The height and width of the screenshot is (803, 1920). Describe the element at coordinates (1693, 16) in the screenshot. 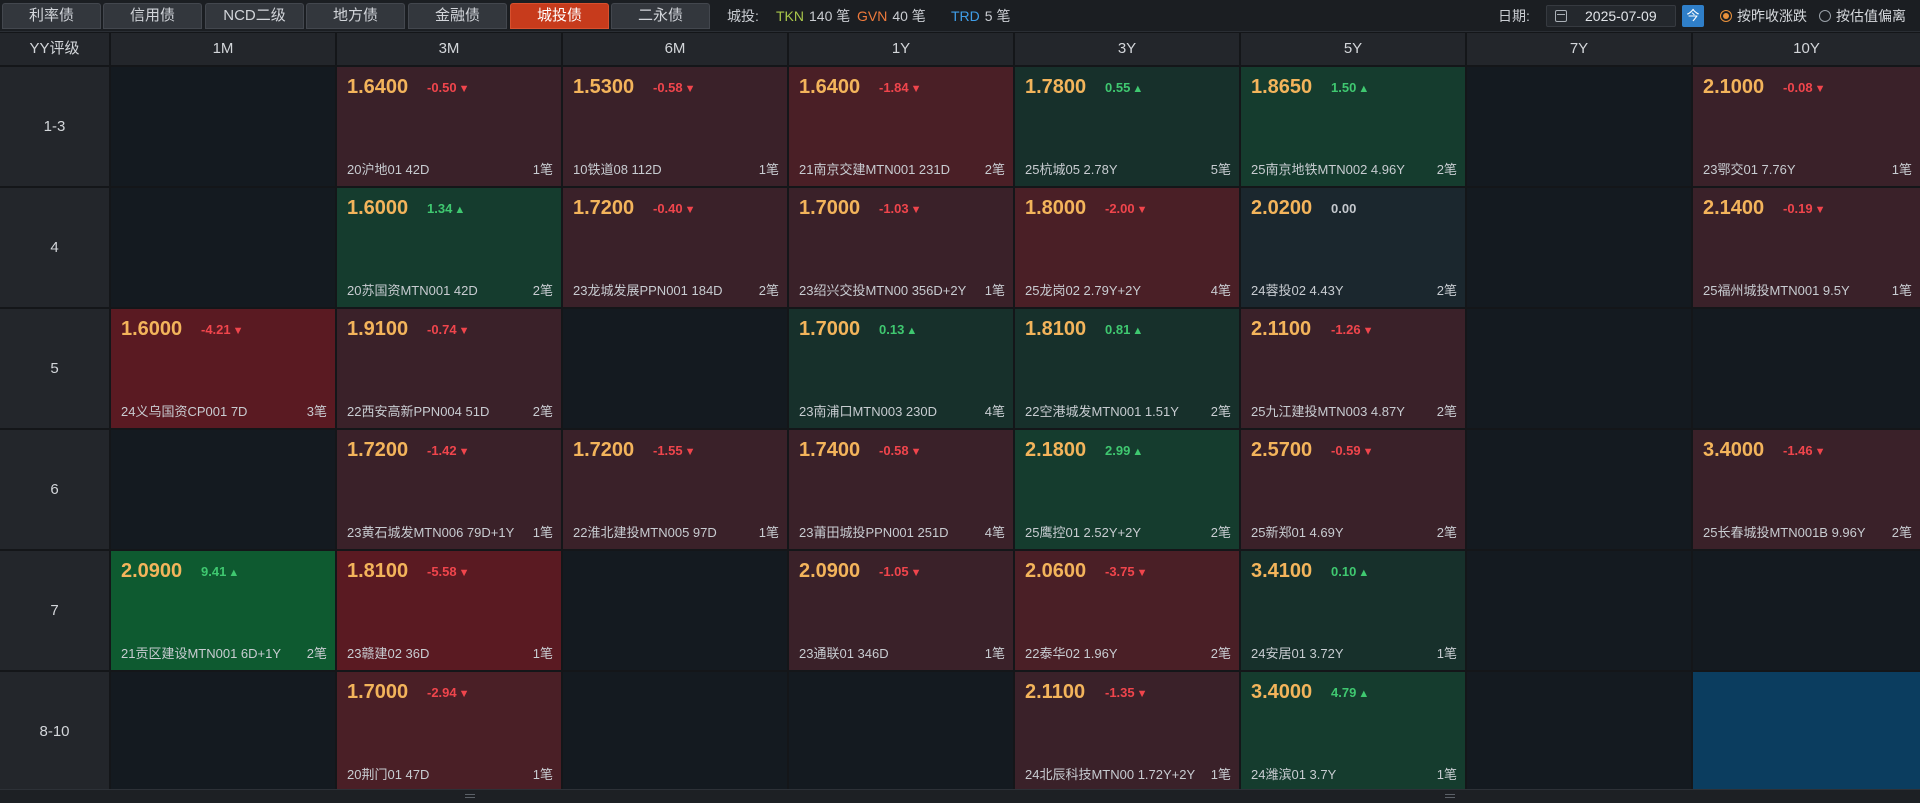

I see `today-button: 今` at that location.